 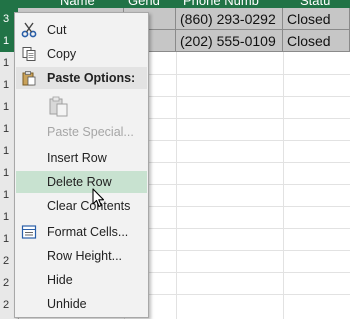 I want to click on menu-item-label: Hide, so click(x=60, y=280).